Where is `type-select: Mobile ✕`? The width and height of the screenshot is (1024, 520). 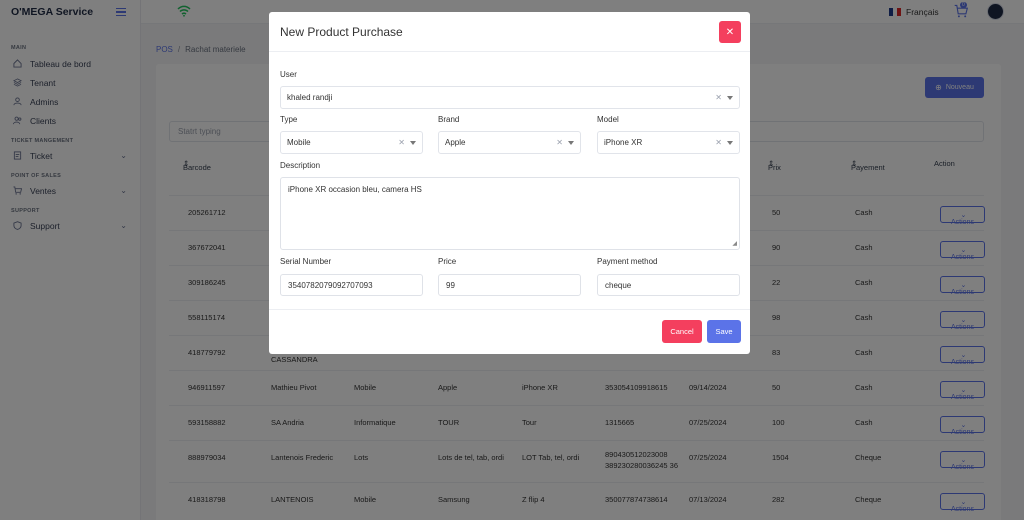
type-select: Mobile ✕ is located at coordinates (351, 142).